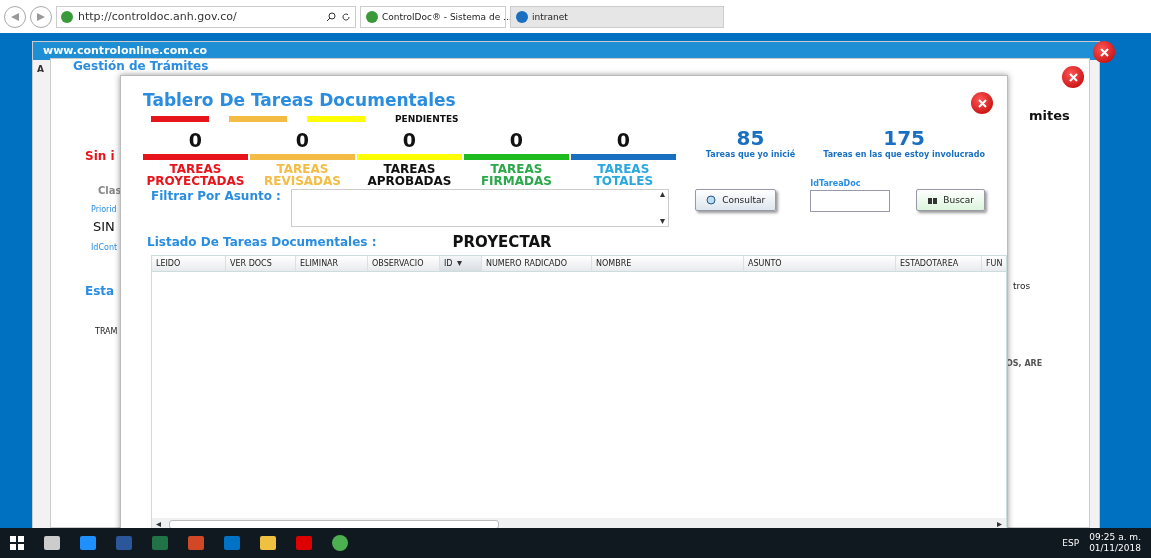 This screenshot has height=558, width=1151. What do you see at coordinates (100, 291) in the screenshot?
I see `section-title: Esta` at bounding box center [100, 291].